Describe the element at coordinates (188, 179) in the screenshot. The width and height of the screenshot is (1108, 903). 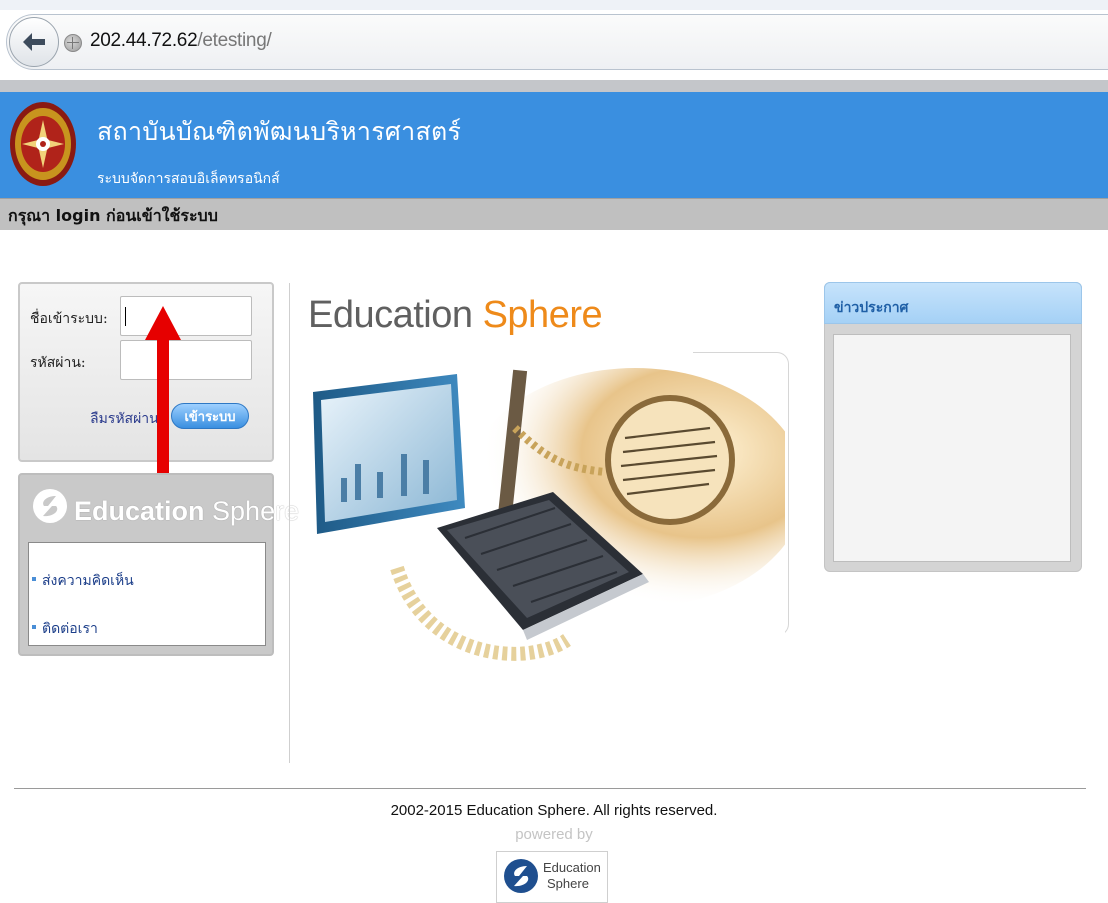
I see `site-subtitle: ระบบจัดการสอบอิเล็คทรอนิกส์` at that location.